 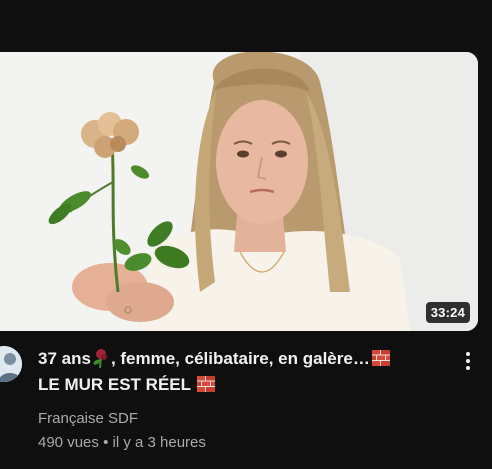 I want to click on wilted-rose-emoji-icon, so click(x=101, y=358).